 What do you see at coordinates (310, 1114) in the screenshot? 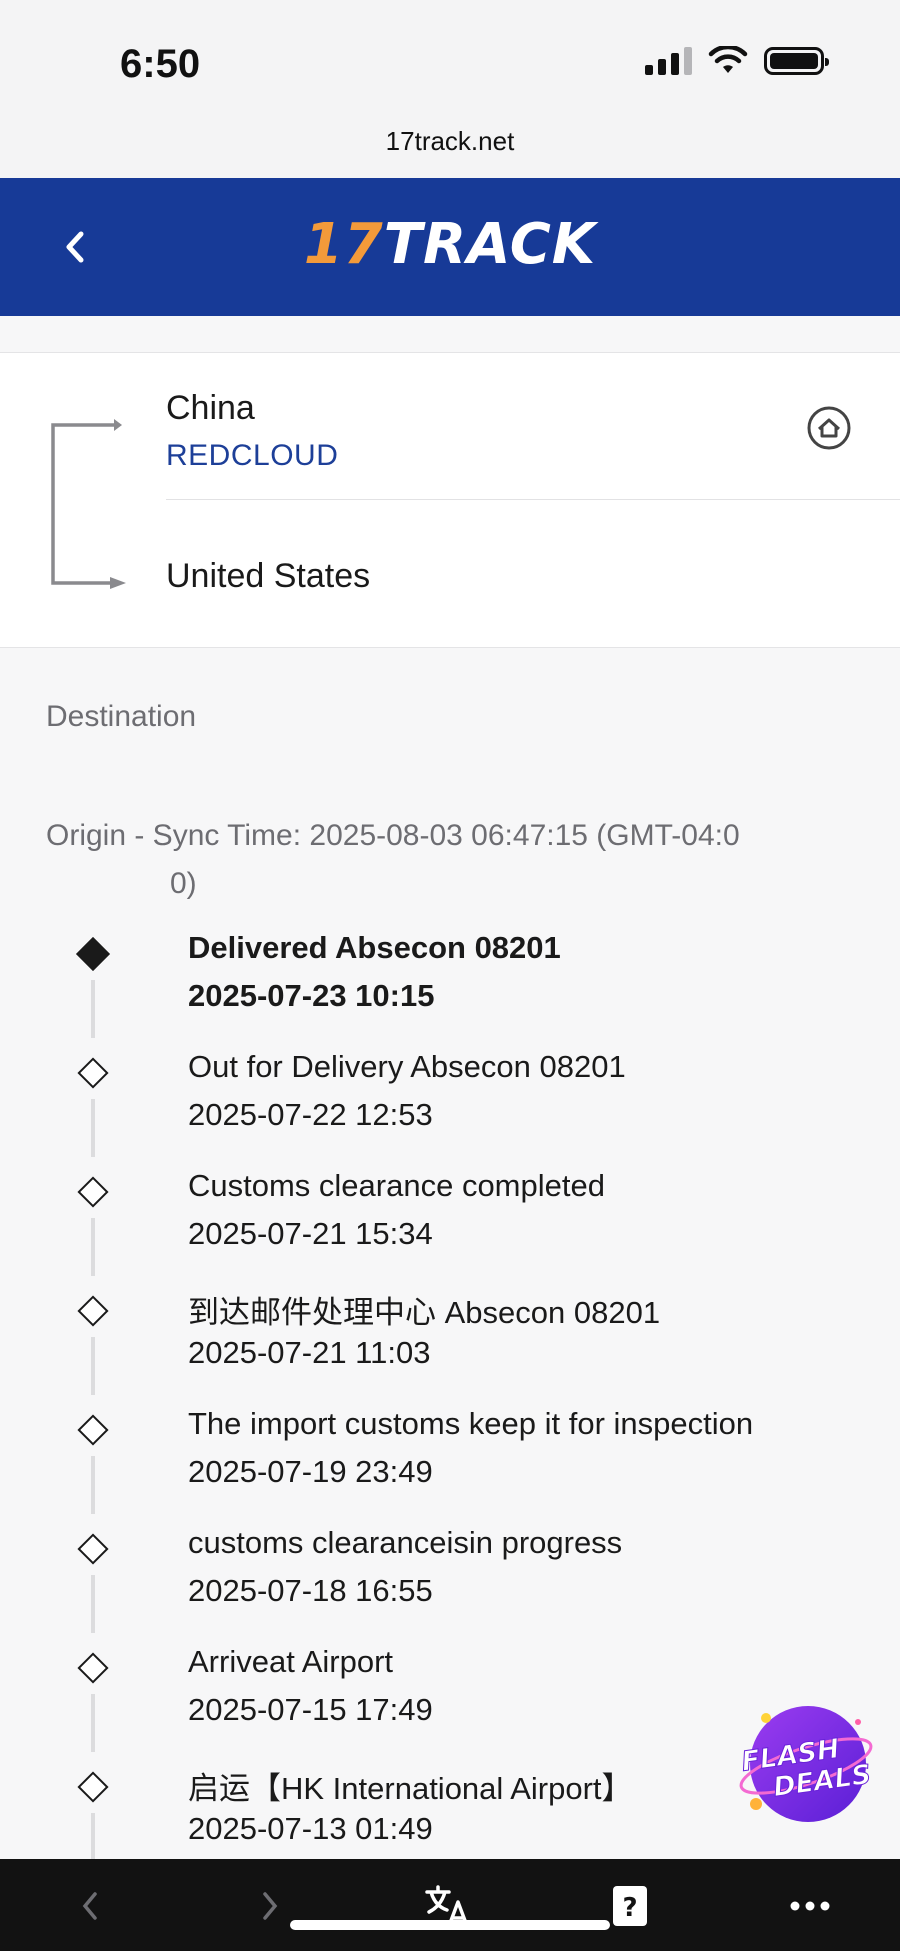
I see `event-time: 2025-07-22 12:53` at bounding box center [310, 1114].